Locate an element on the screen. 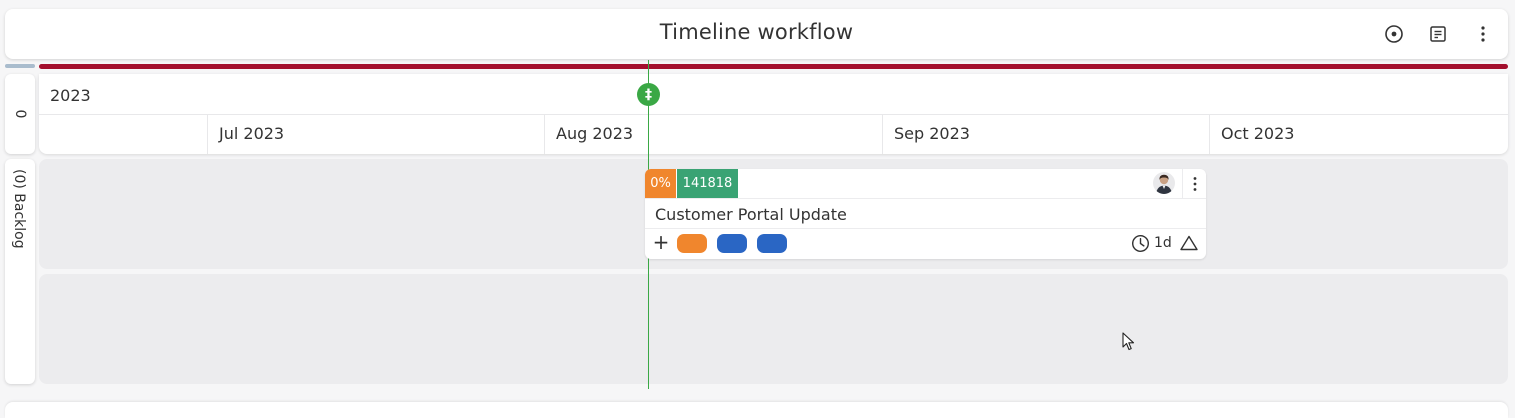  warning-triangle-icon is located at coordinates (1189, 243).